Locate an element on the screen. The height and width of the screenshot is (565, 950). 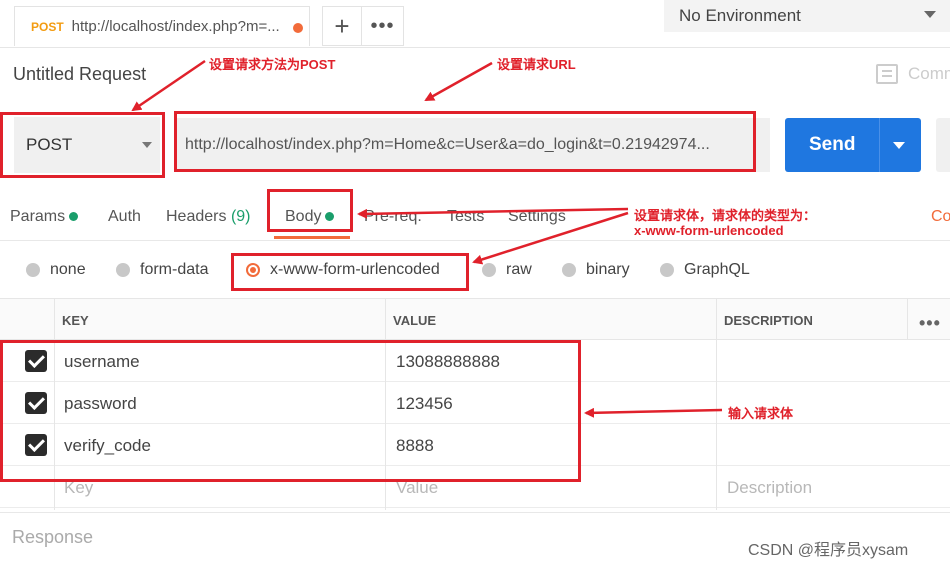
row-value: 123456 is located at coordinates (424, 404).